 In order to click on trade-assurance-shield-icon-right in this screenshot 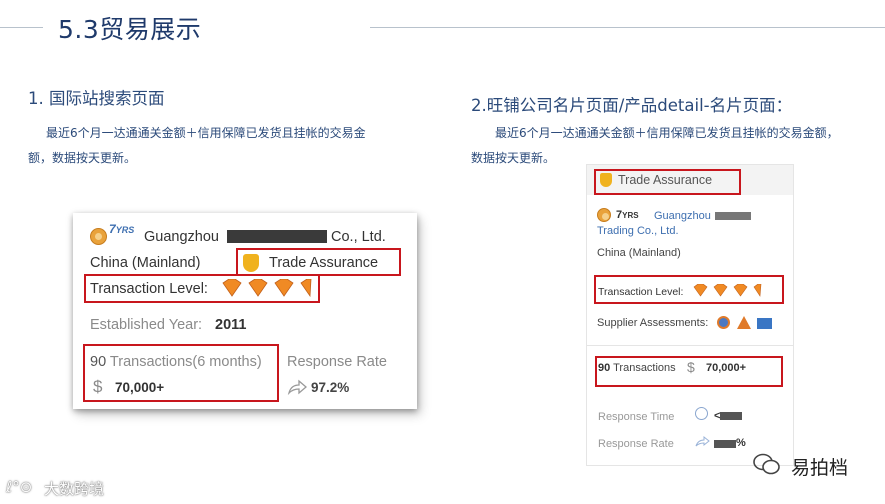, I will do `click(606, 180)`.